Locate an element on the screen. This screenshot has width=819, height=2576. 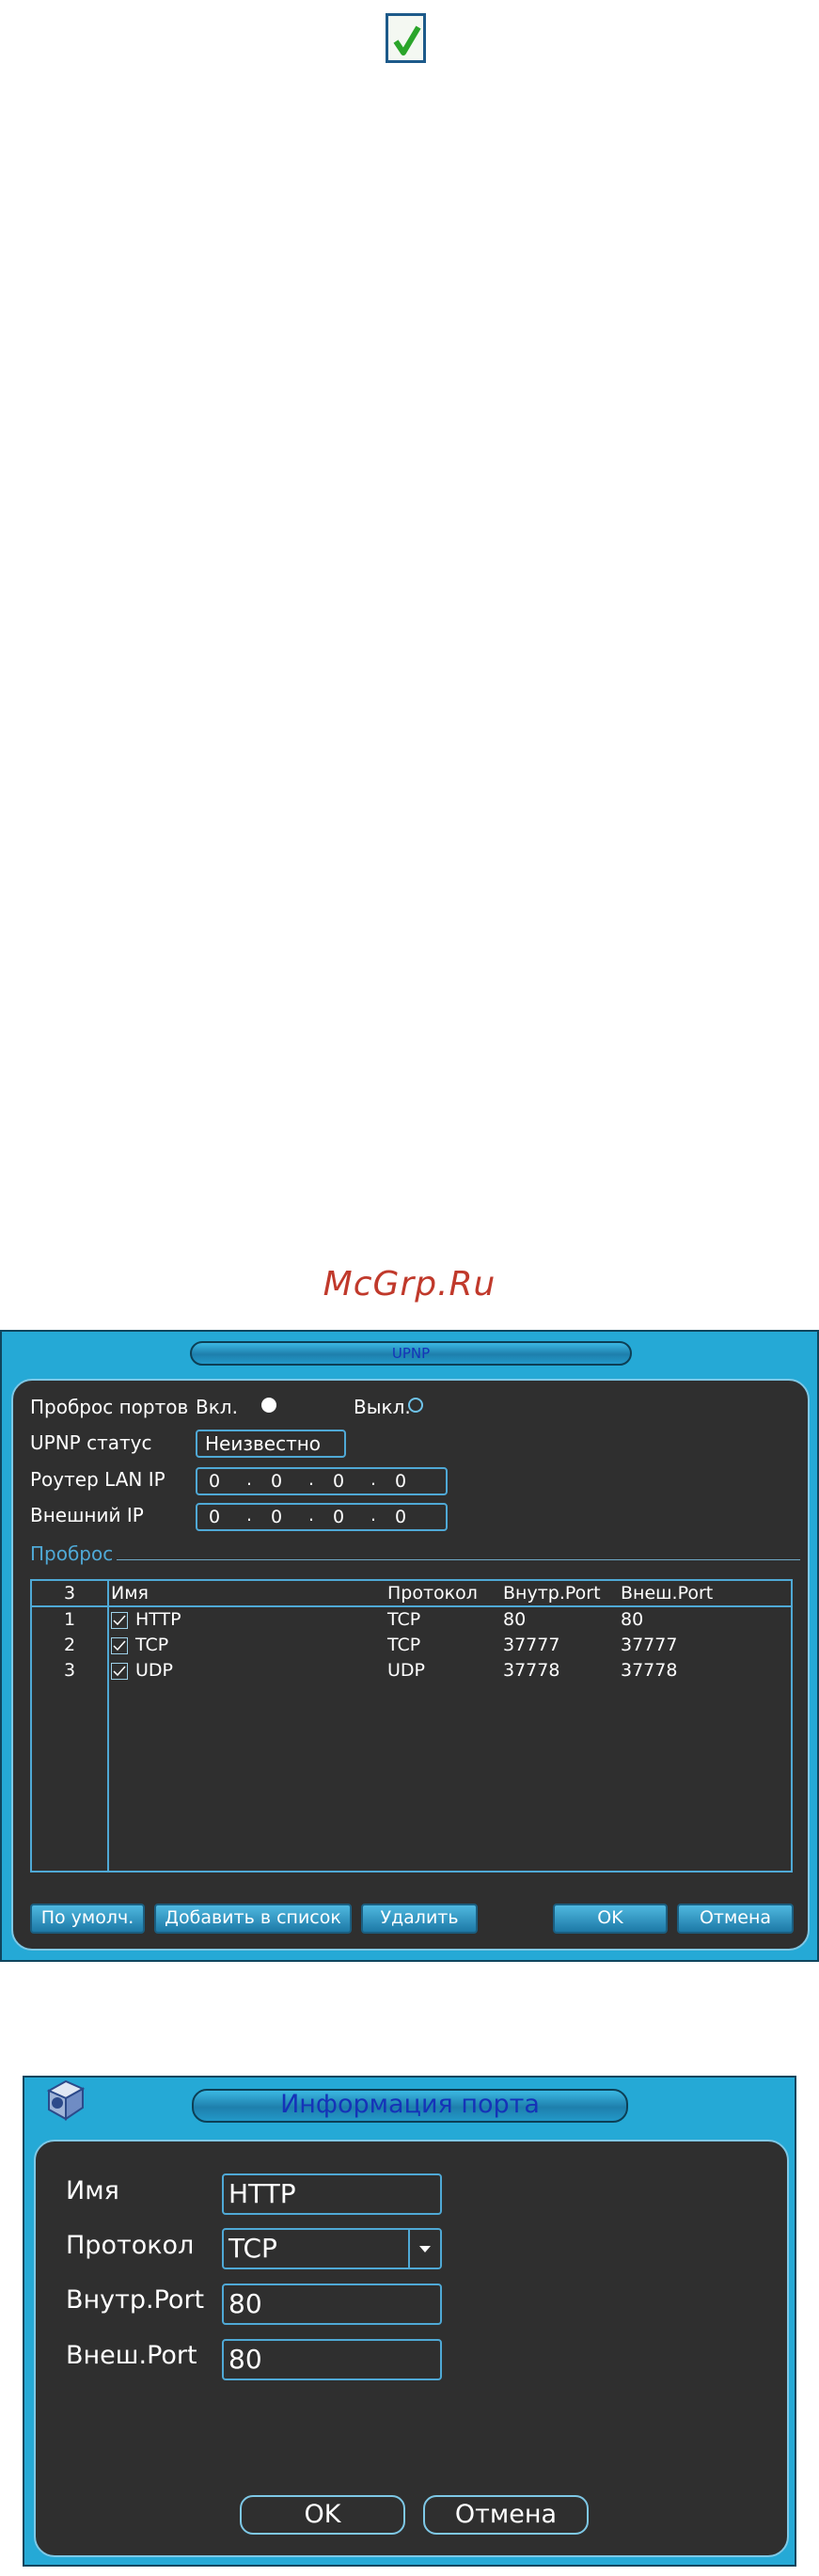
cancel-button: Отмена is located at coordinates (735, 1919).